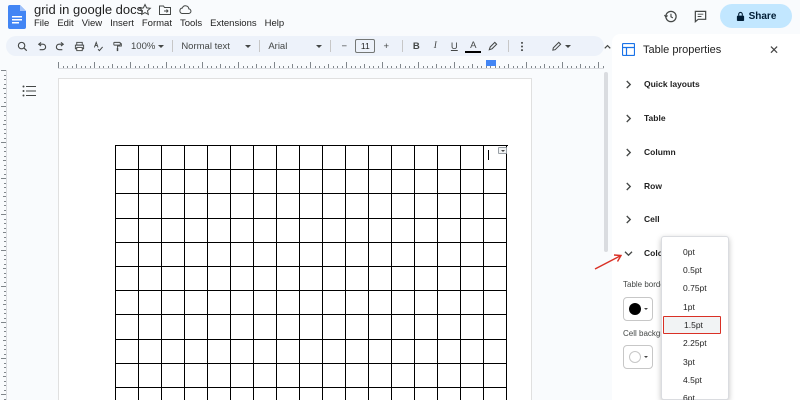 This screenshot has width=800, height=400. I want to click on share-button: Share, so click(756, 16).